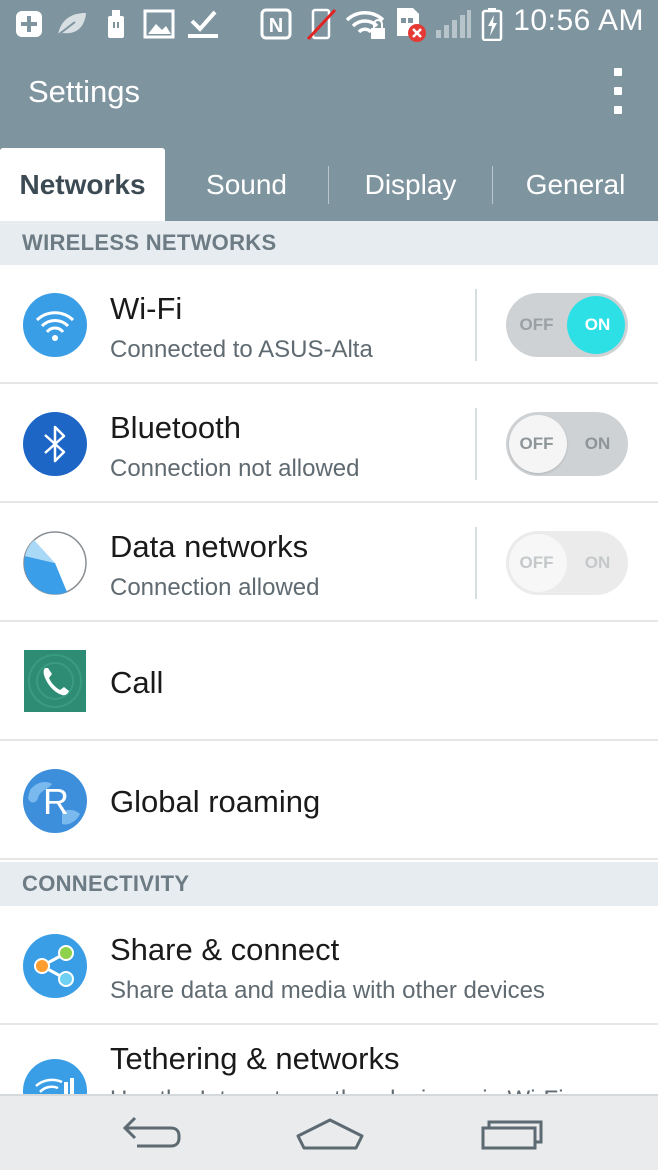 The width and height of the screenshot is (658, 1170). I want to click on home-icon, so click(330, 1134).